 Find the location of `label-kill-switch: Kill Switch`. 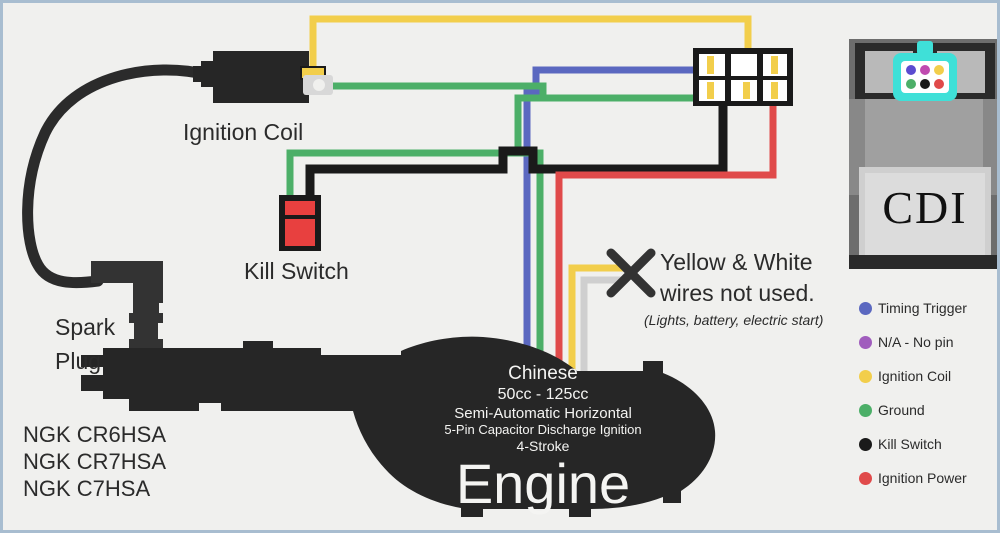

label-kill-switch: Kill Switch is located at coordinates (296, 271).